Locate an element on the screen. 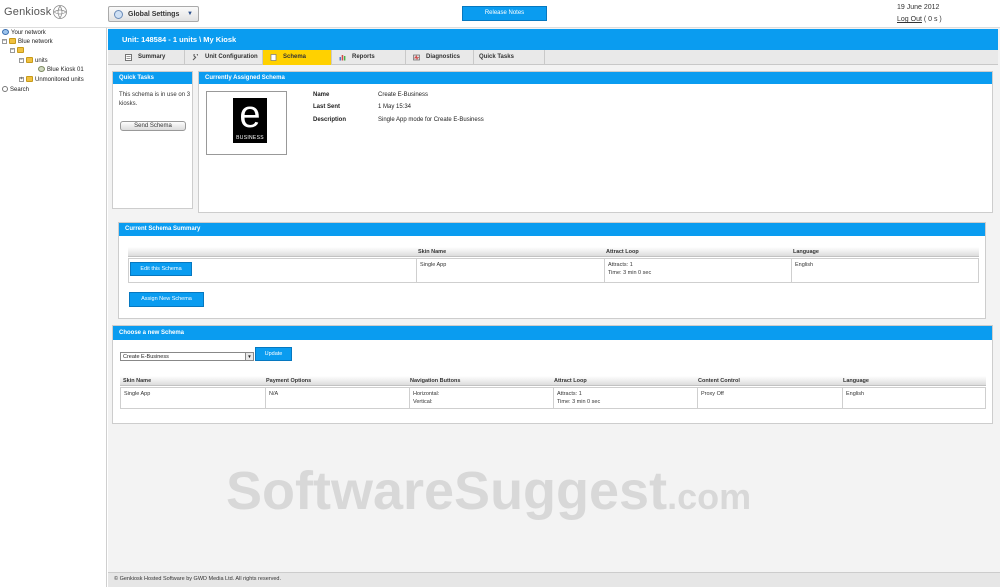 This screenshot has width=1000, height=587. send-schema-button: Send Schema is located at coordinates (153, 126).